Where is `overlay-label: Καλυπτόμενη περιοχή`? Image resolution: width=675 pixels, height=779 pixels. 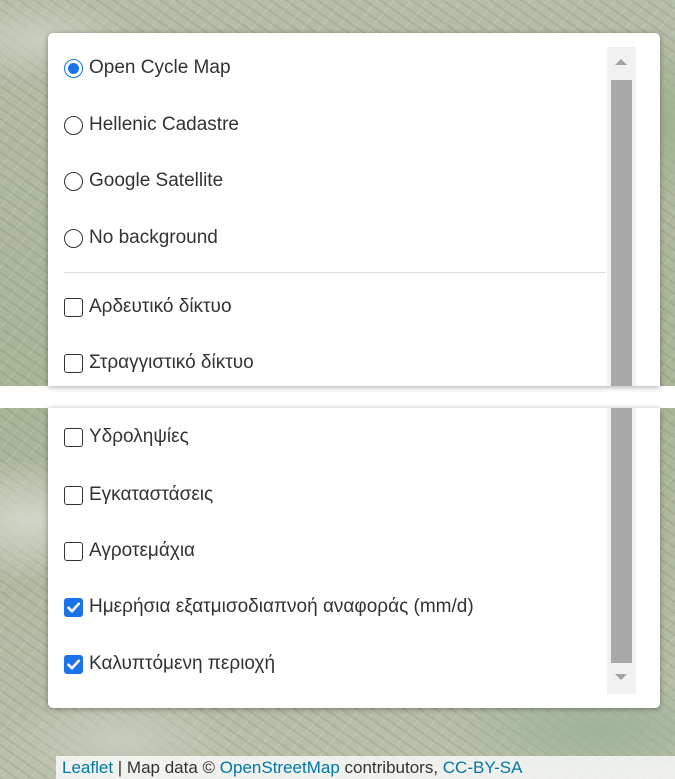 overlay-label: Καλυπτόμενη περιοχή is located at coordinates (182, 663).